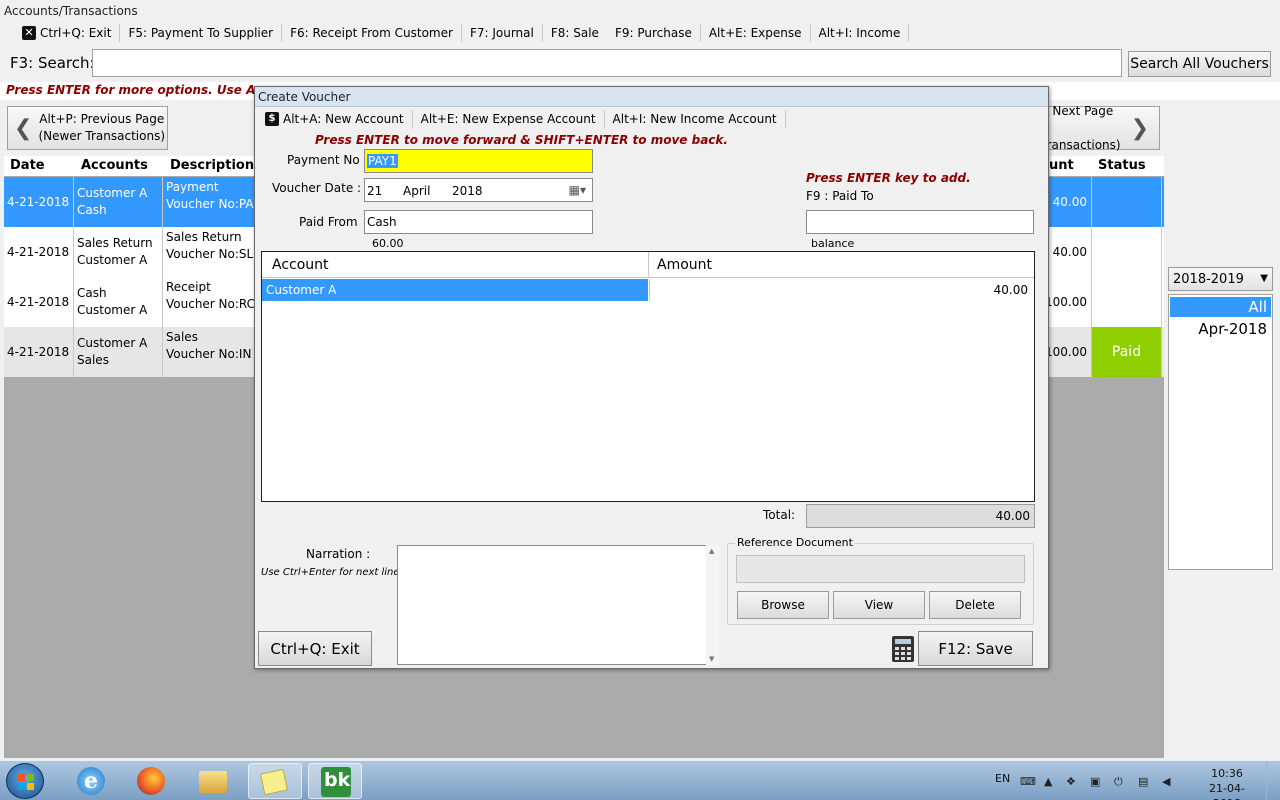  I want to click on expense-tool: Alt+E: Expense, so click(756, 33).